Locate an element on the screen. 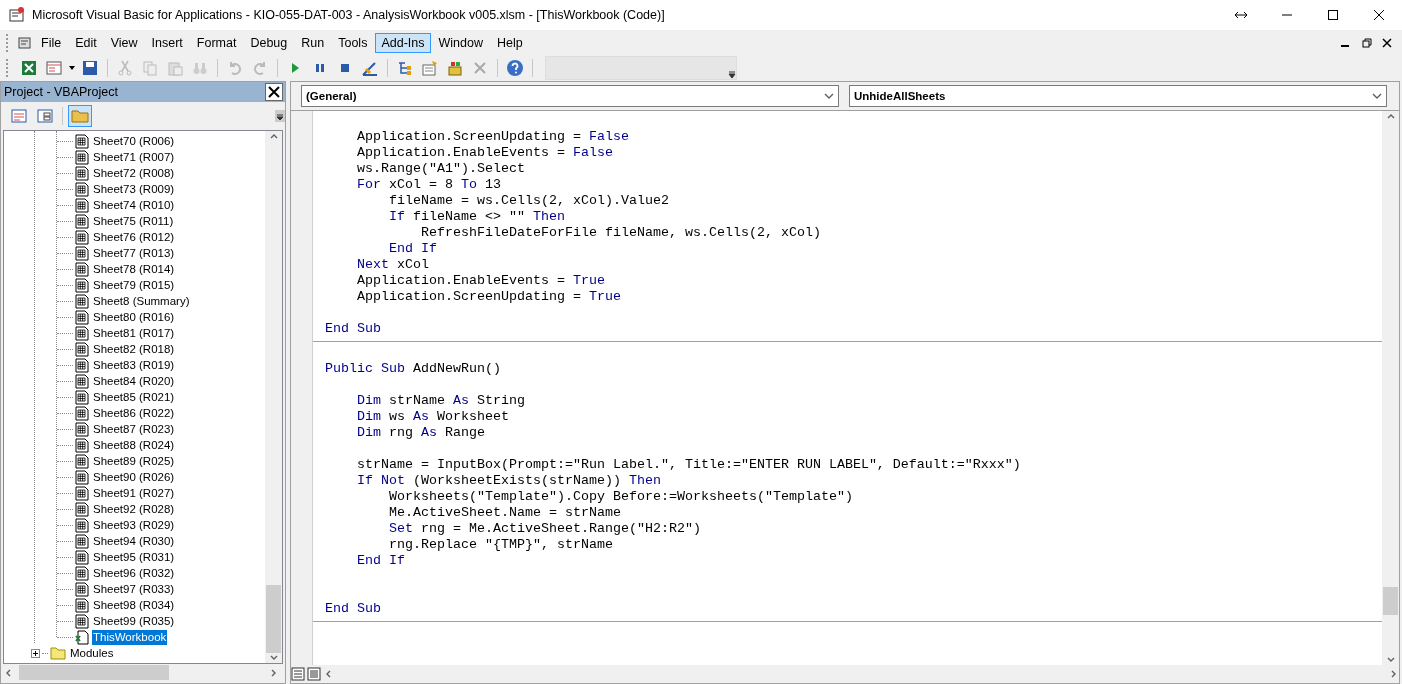 Image resolution: width=1402 pixels, height=684 pixels. tree-item: Sheet96 (R032) is located at coordinates (134, 573).